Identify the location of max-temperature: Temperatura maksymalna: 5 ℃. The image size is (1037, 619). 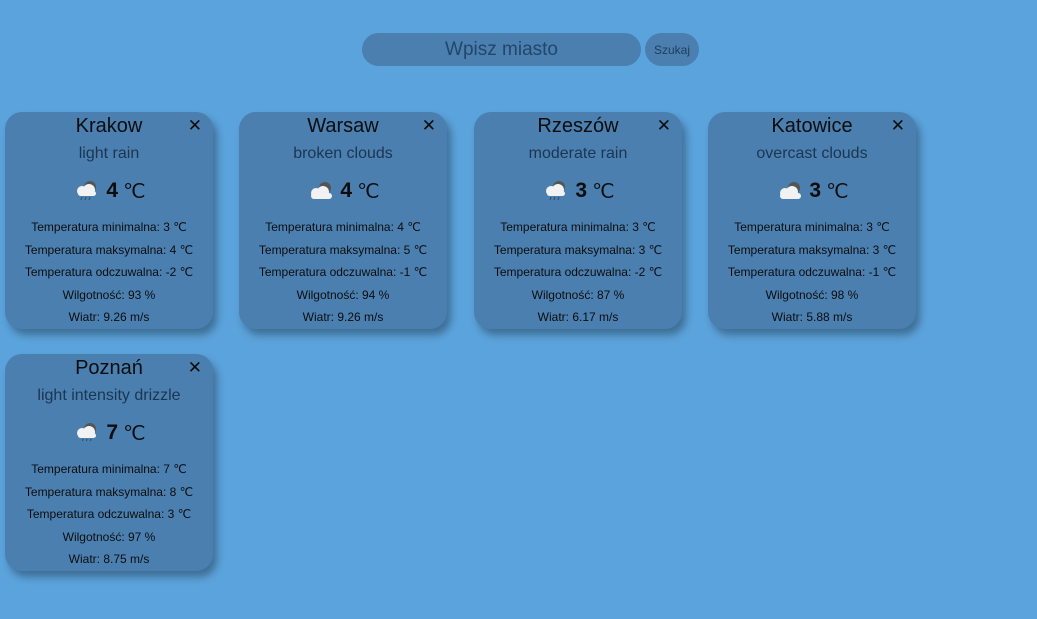
(343, 249).